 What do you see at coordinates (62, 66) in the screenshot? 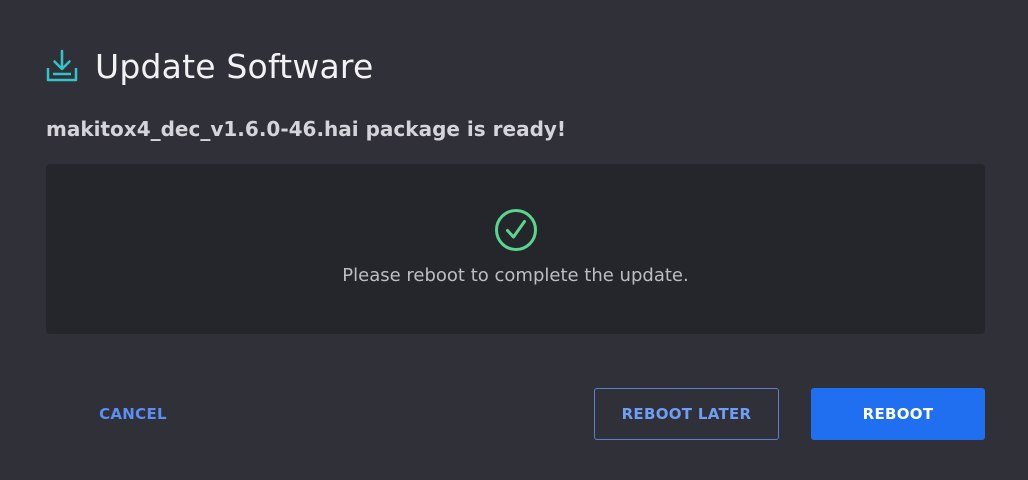
I see `download-tray-icon` at bounding box center [62, 66].